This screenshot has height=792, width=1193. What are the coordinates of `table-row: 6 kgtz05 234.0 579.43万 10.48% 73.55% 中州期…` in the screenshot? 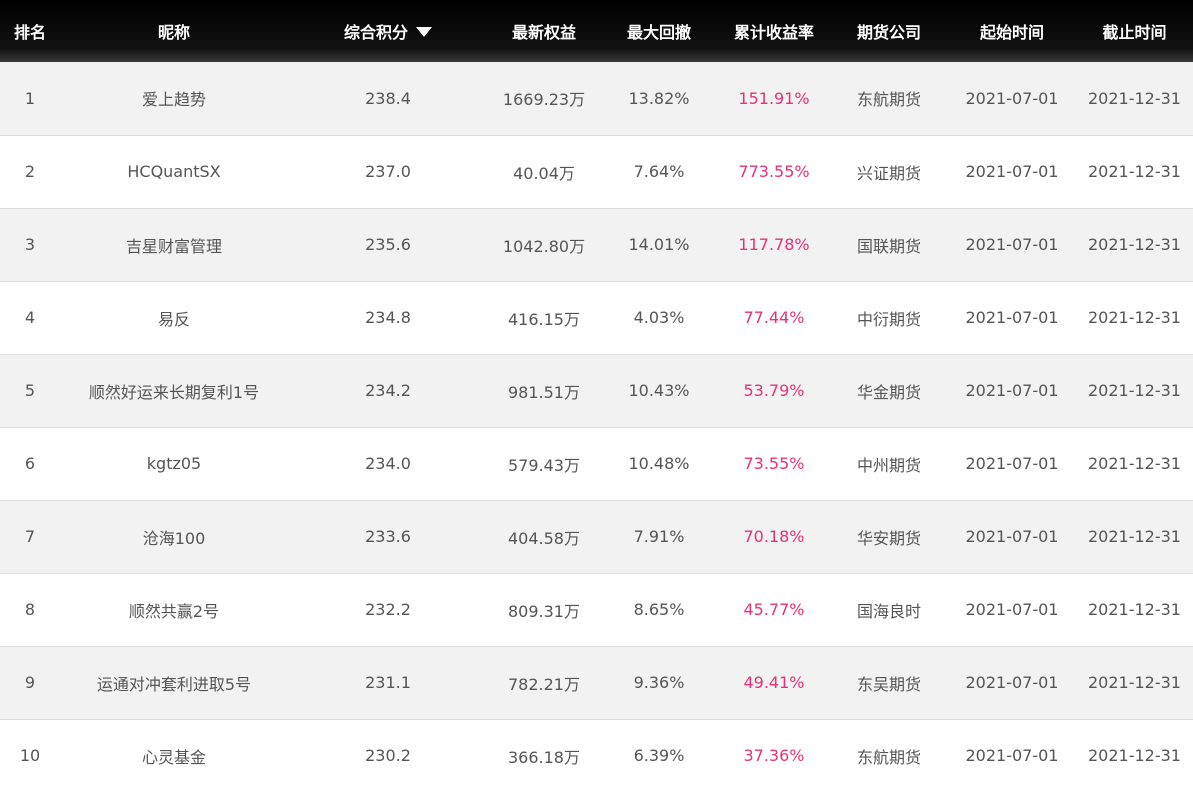 It's located at (596, 463).